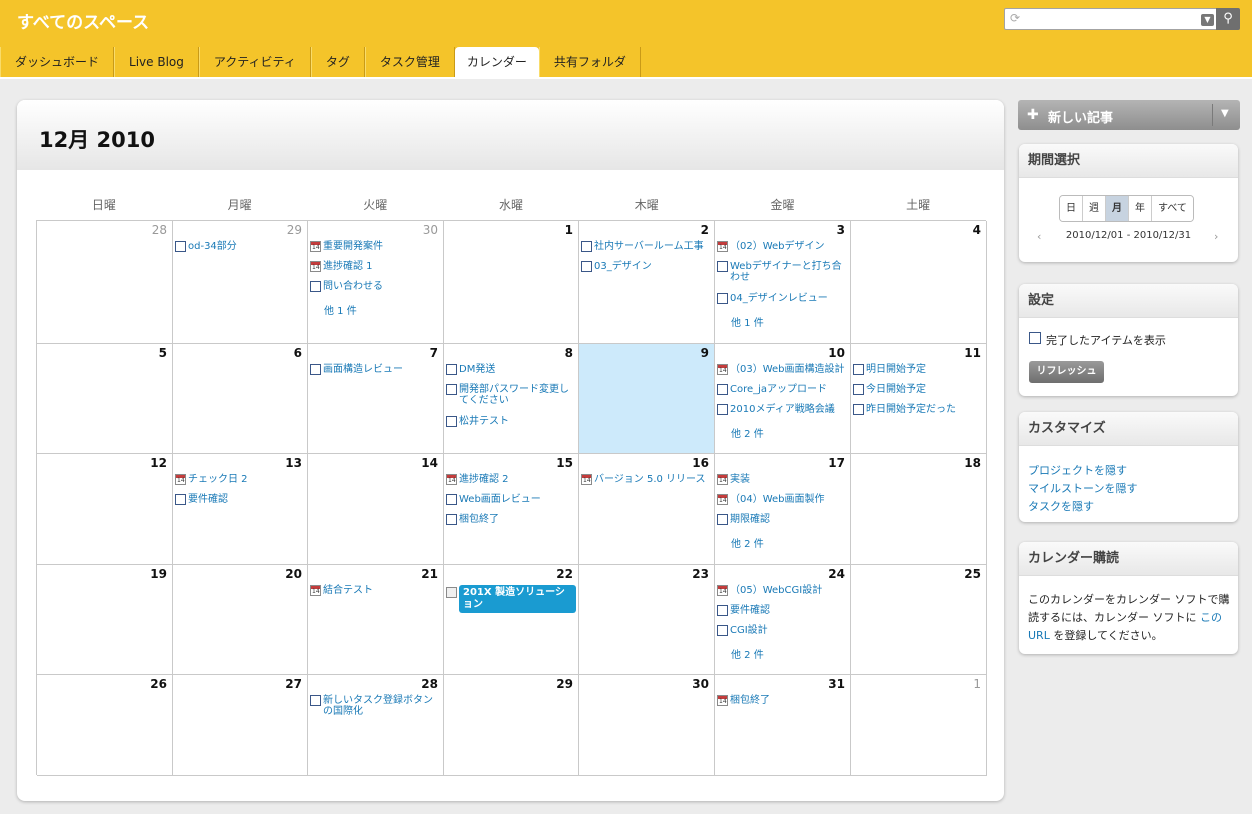 This screenshot has height=814, width=1252. I want to click on event-title: 問い合わせる, so click(353, 286).